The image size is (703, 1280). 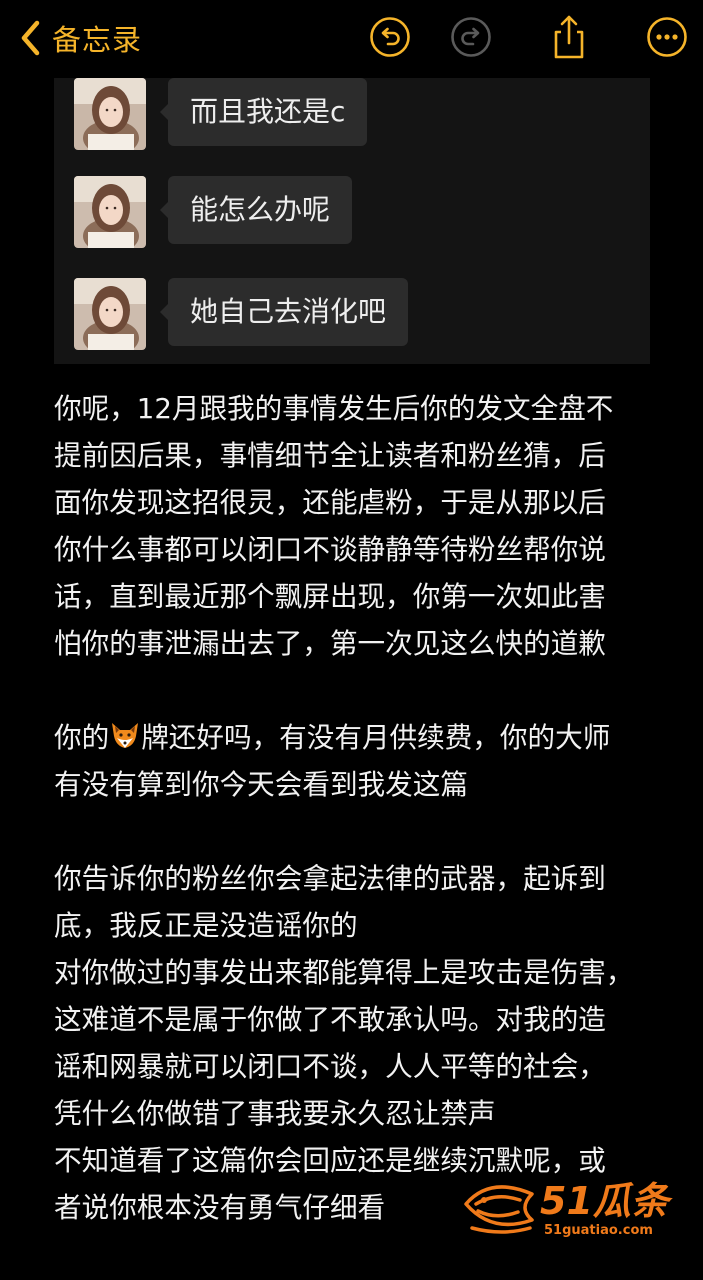 I want to click on watermark-url: 51guatiao.com, so click(x=598, y=1230).